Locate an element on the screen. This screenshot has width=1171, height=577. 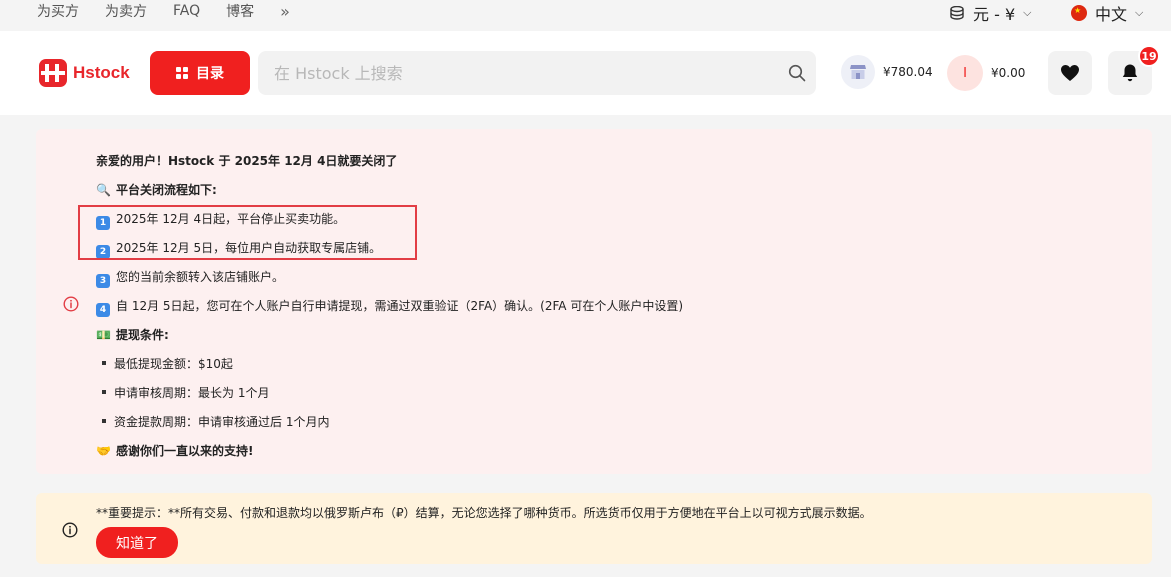
catalog-button: 目录 is located at coordinates (200, 73).